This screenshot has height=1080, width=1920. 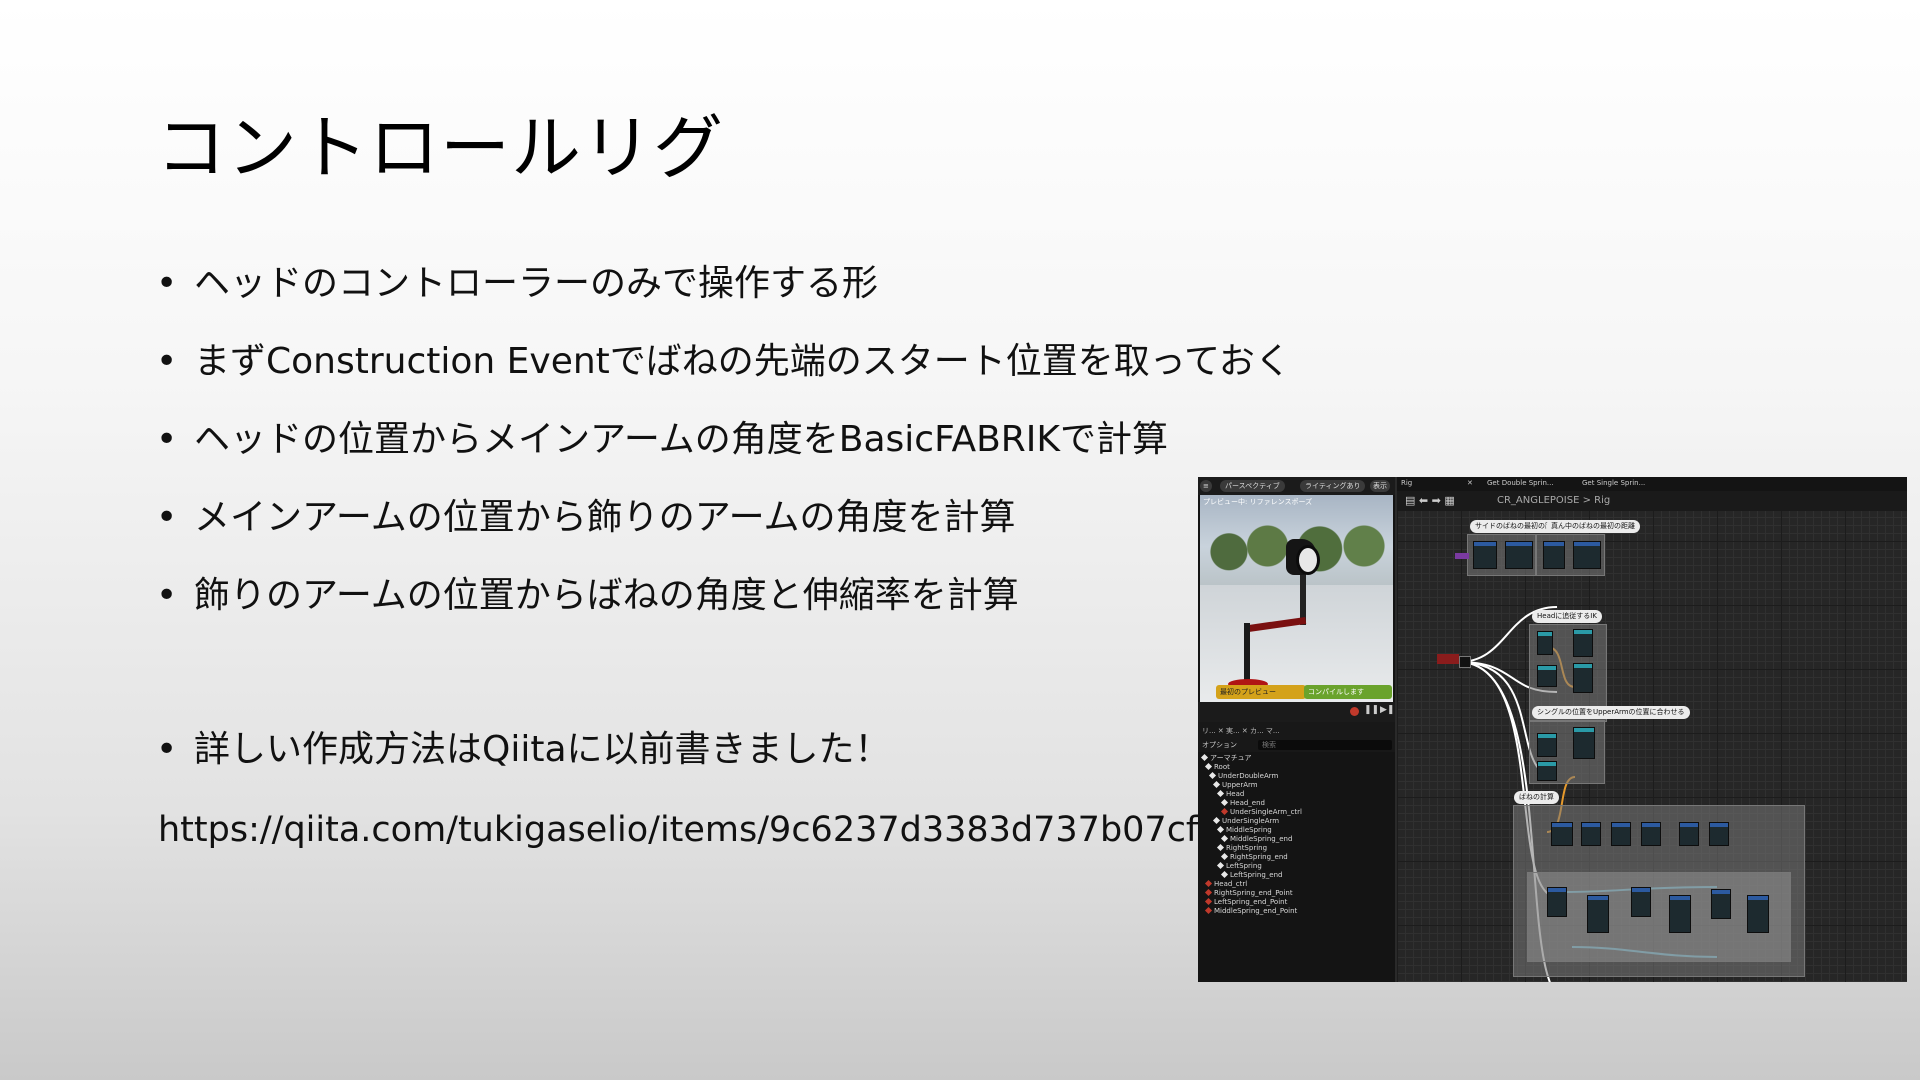 I want to click on menu-icon: ≡, so click(x=1206, y=486).